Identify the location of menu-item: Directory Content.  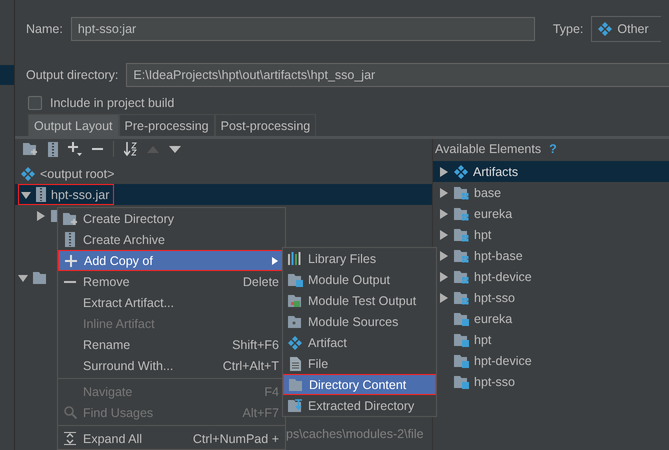
(359, 384).